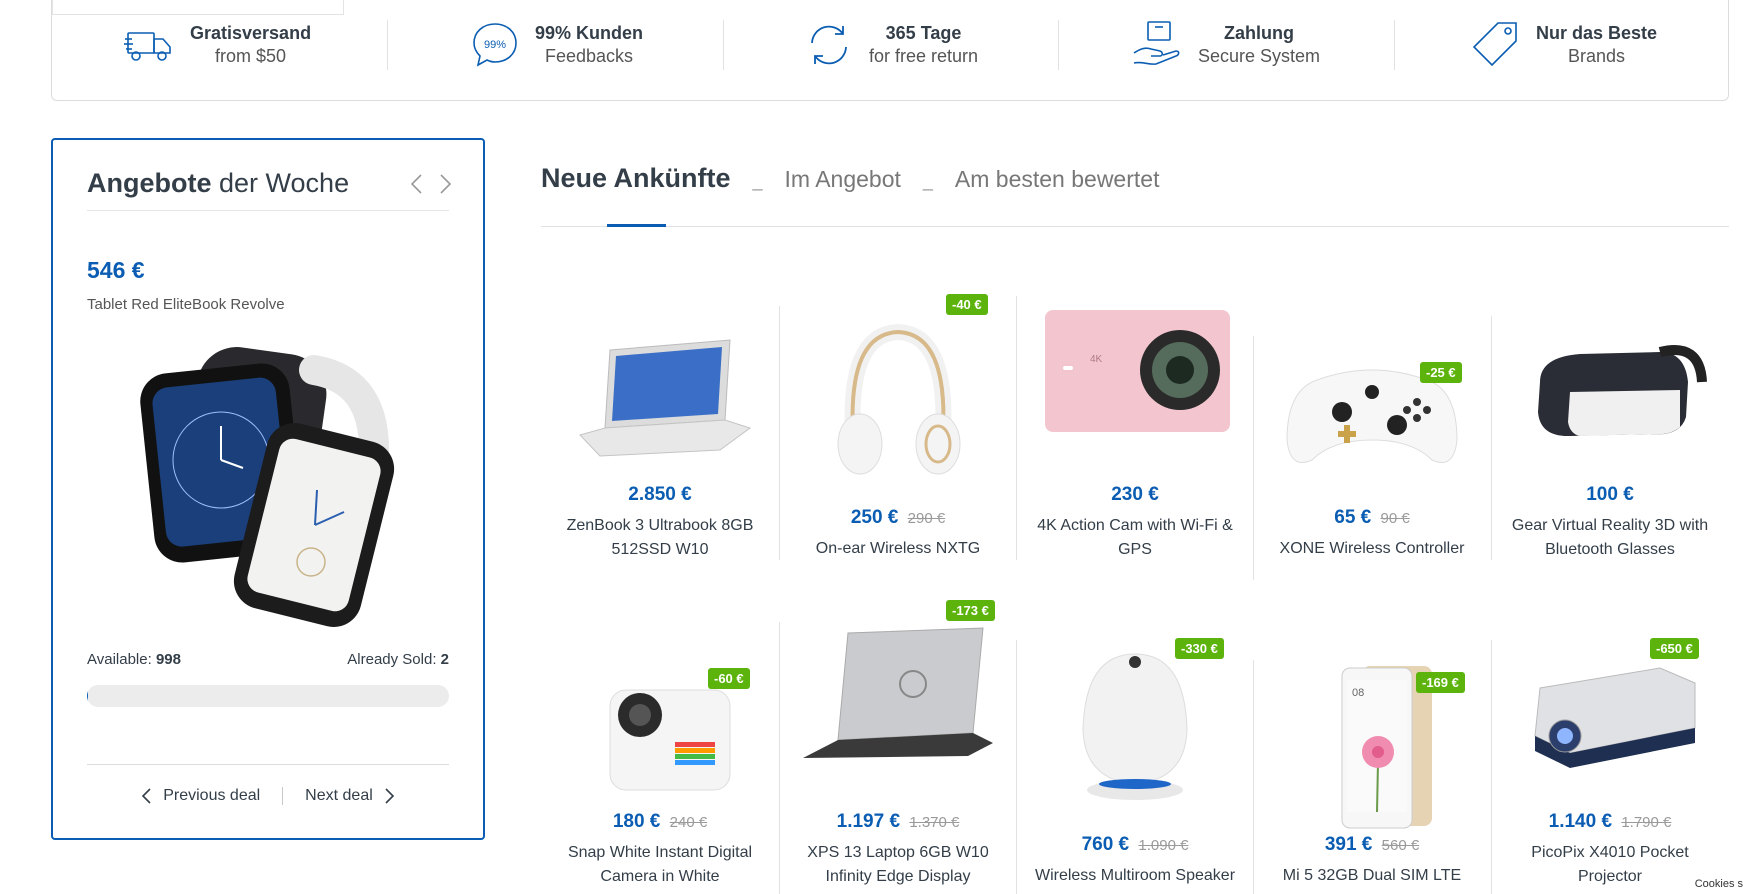 The height and width of the screenshot is (894, 1743). What do you see at coordinates (1259, 33) in the screenshot?
I see `feature-title: Zahlung` at bounding box center [1259, 33].